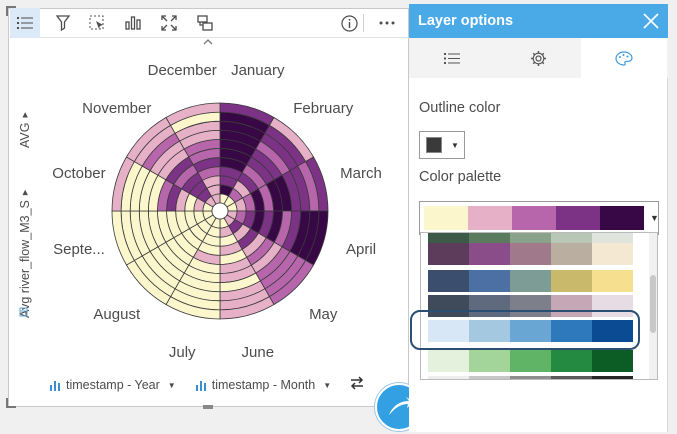  I want to click on x-field-selector: timestamp - Year ▼, so click(113, 385).